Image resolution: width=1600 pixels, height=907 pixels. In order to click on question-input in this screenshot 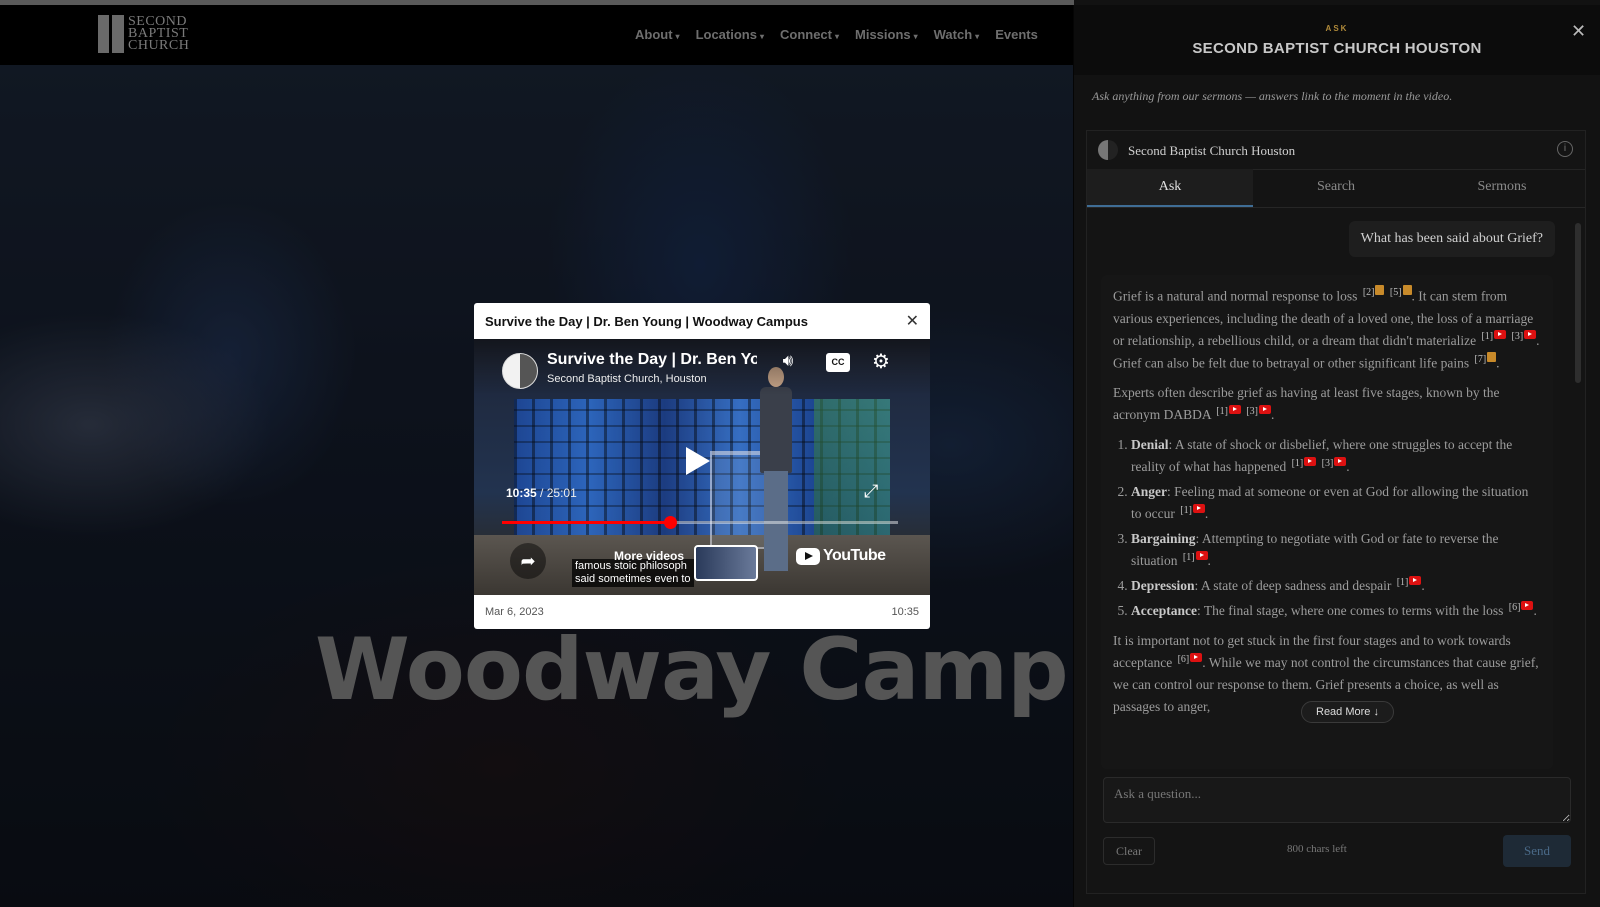, I will do `click(1337, 800)`.